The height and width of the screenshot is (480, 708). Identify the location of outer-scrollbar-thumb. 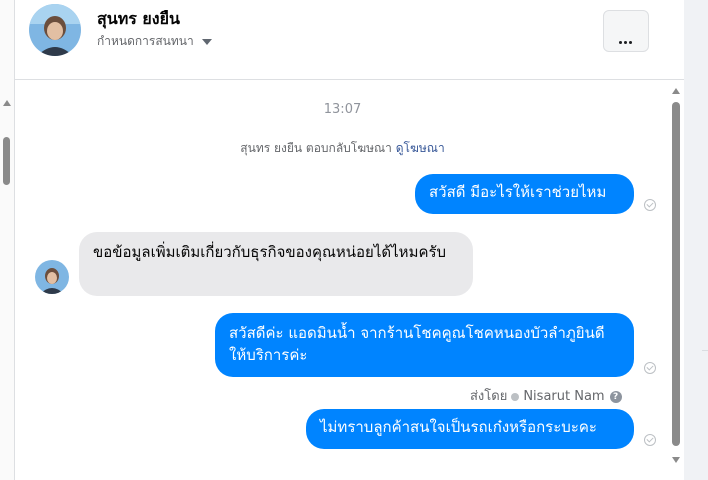
(6, 161).